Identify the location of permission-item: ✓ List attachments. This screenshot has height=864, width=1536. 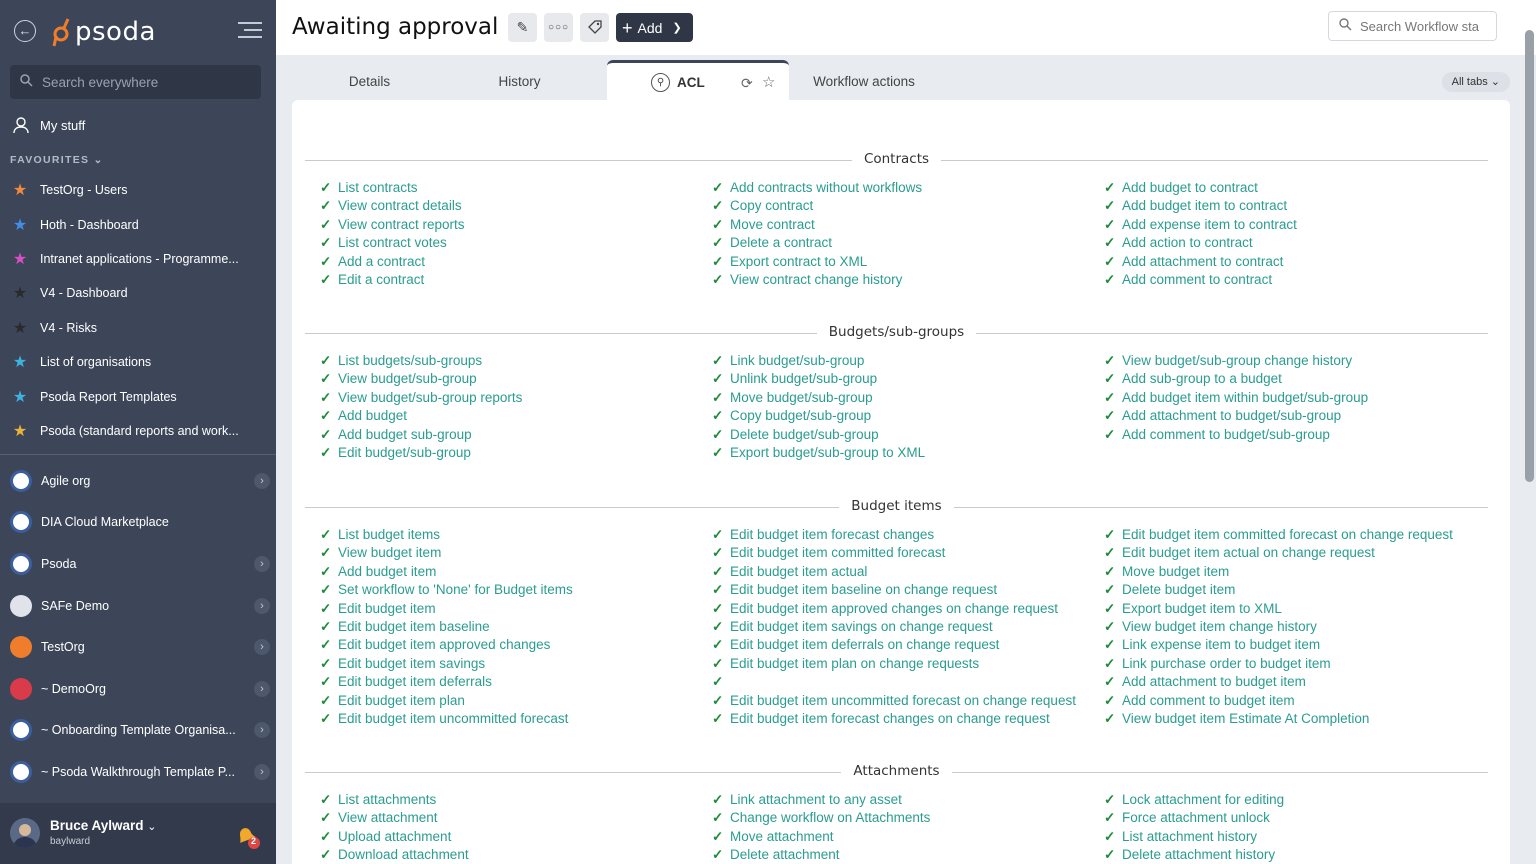
(508, 800).